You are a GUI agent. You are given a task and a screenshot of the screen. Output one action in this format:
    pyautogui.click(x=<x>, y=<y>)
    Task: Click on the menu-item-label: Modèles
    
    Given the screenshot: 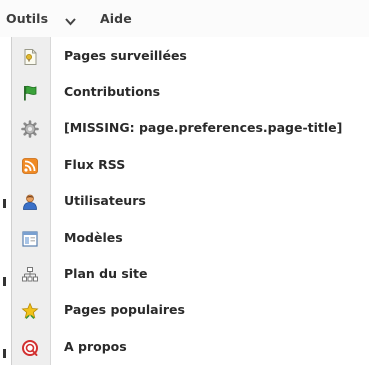 What is the action you would take?
    pyautogui.click(x=93, y=237)
    